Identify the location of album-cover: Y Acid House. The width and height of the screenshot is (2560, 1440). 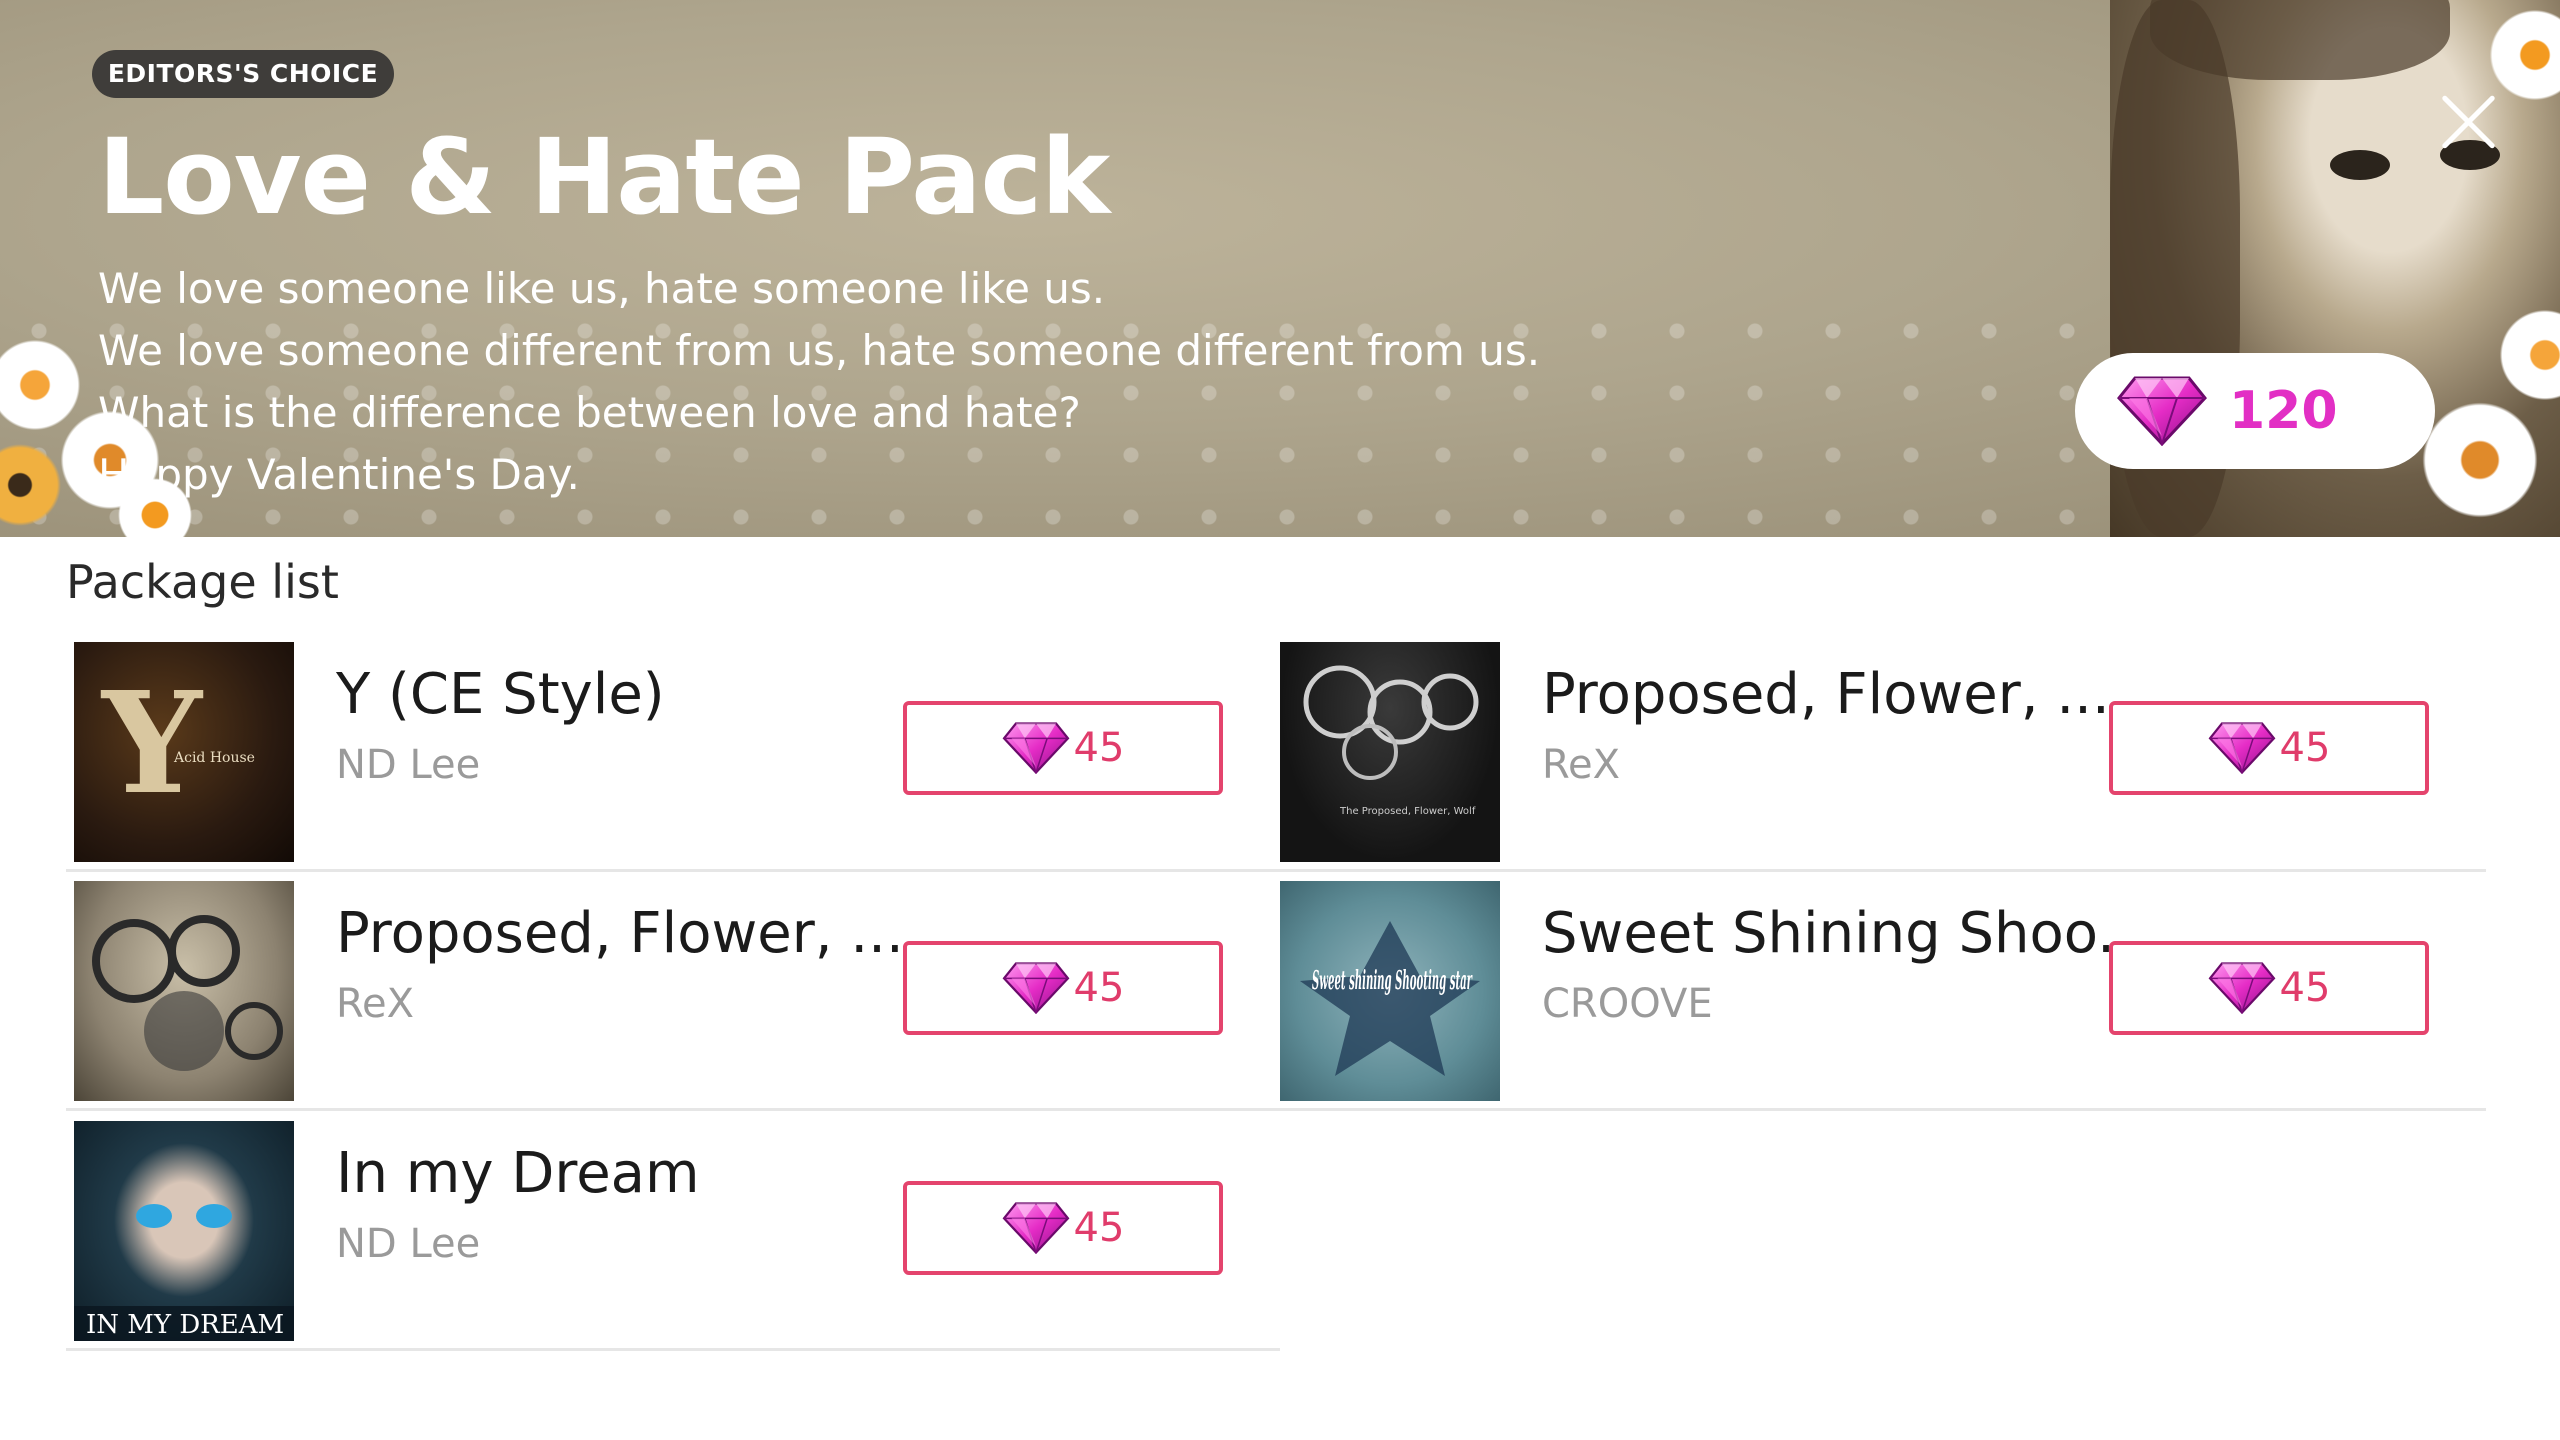
(184, 752).